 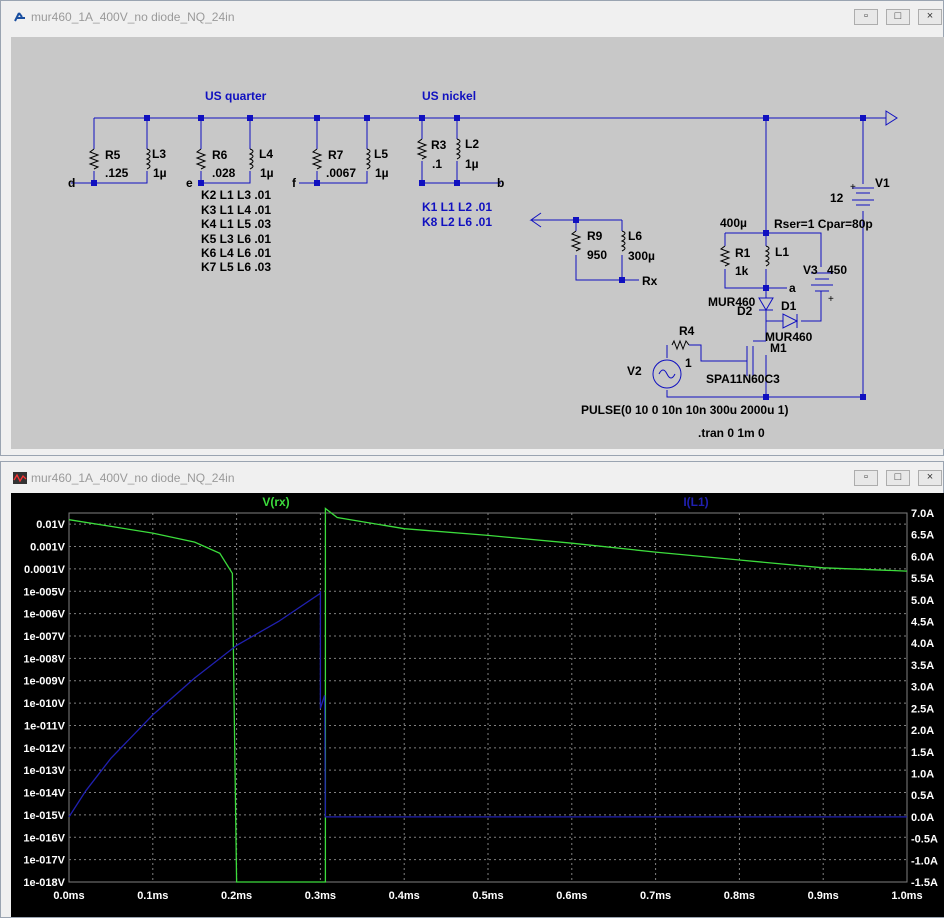 What do you see at coordinates (159, 154) in the screenshot?
I see `label-l3: L3` at bounding box center [159, 154].